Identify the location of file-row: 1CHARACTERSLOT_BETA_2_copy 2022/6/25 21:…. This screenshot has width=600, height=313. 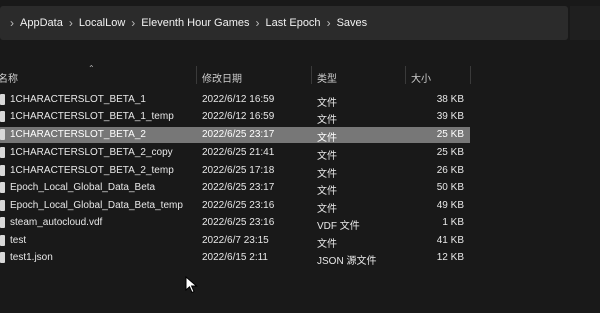
(235, 153).